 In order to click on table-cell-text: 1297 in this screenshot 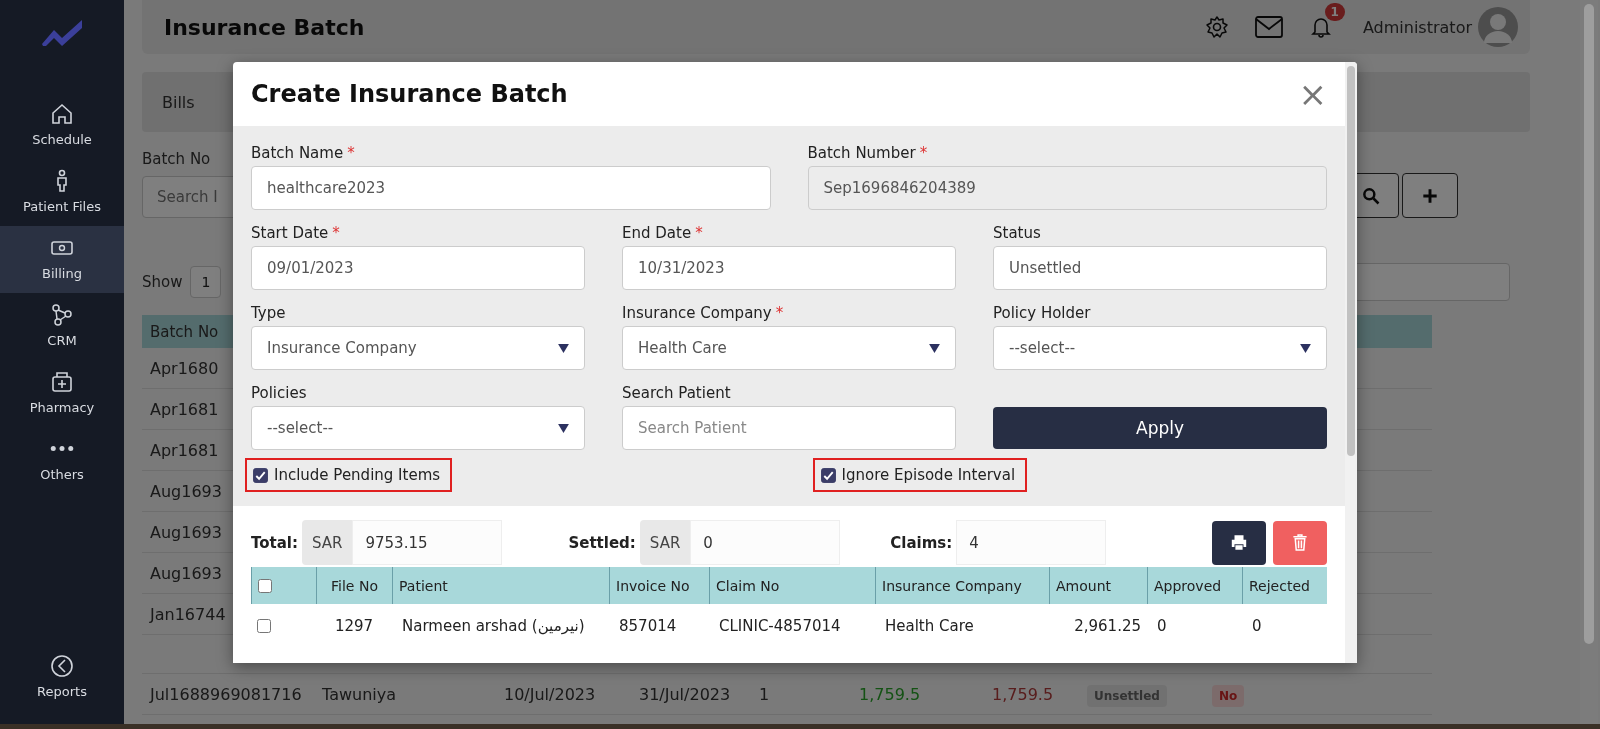, I will do `click(354, 626)`.